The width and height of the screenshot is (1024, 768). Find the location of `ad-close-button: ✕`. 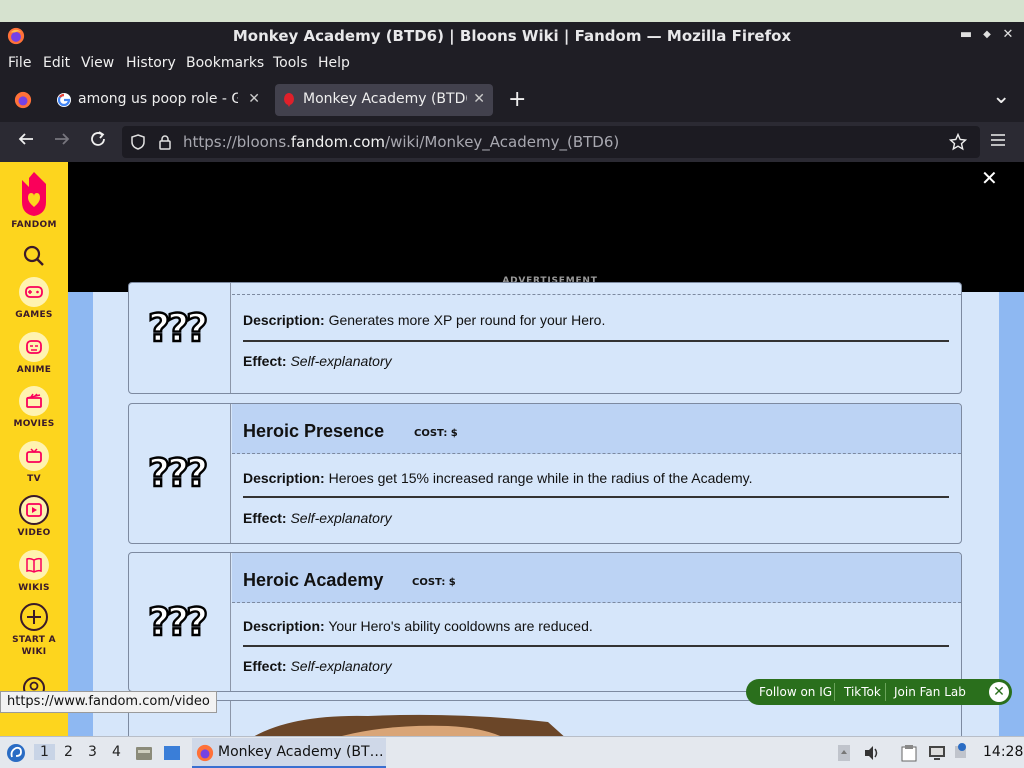

ad-close-button: ✕ is located at coordinates (989, 178).